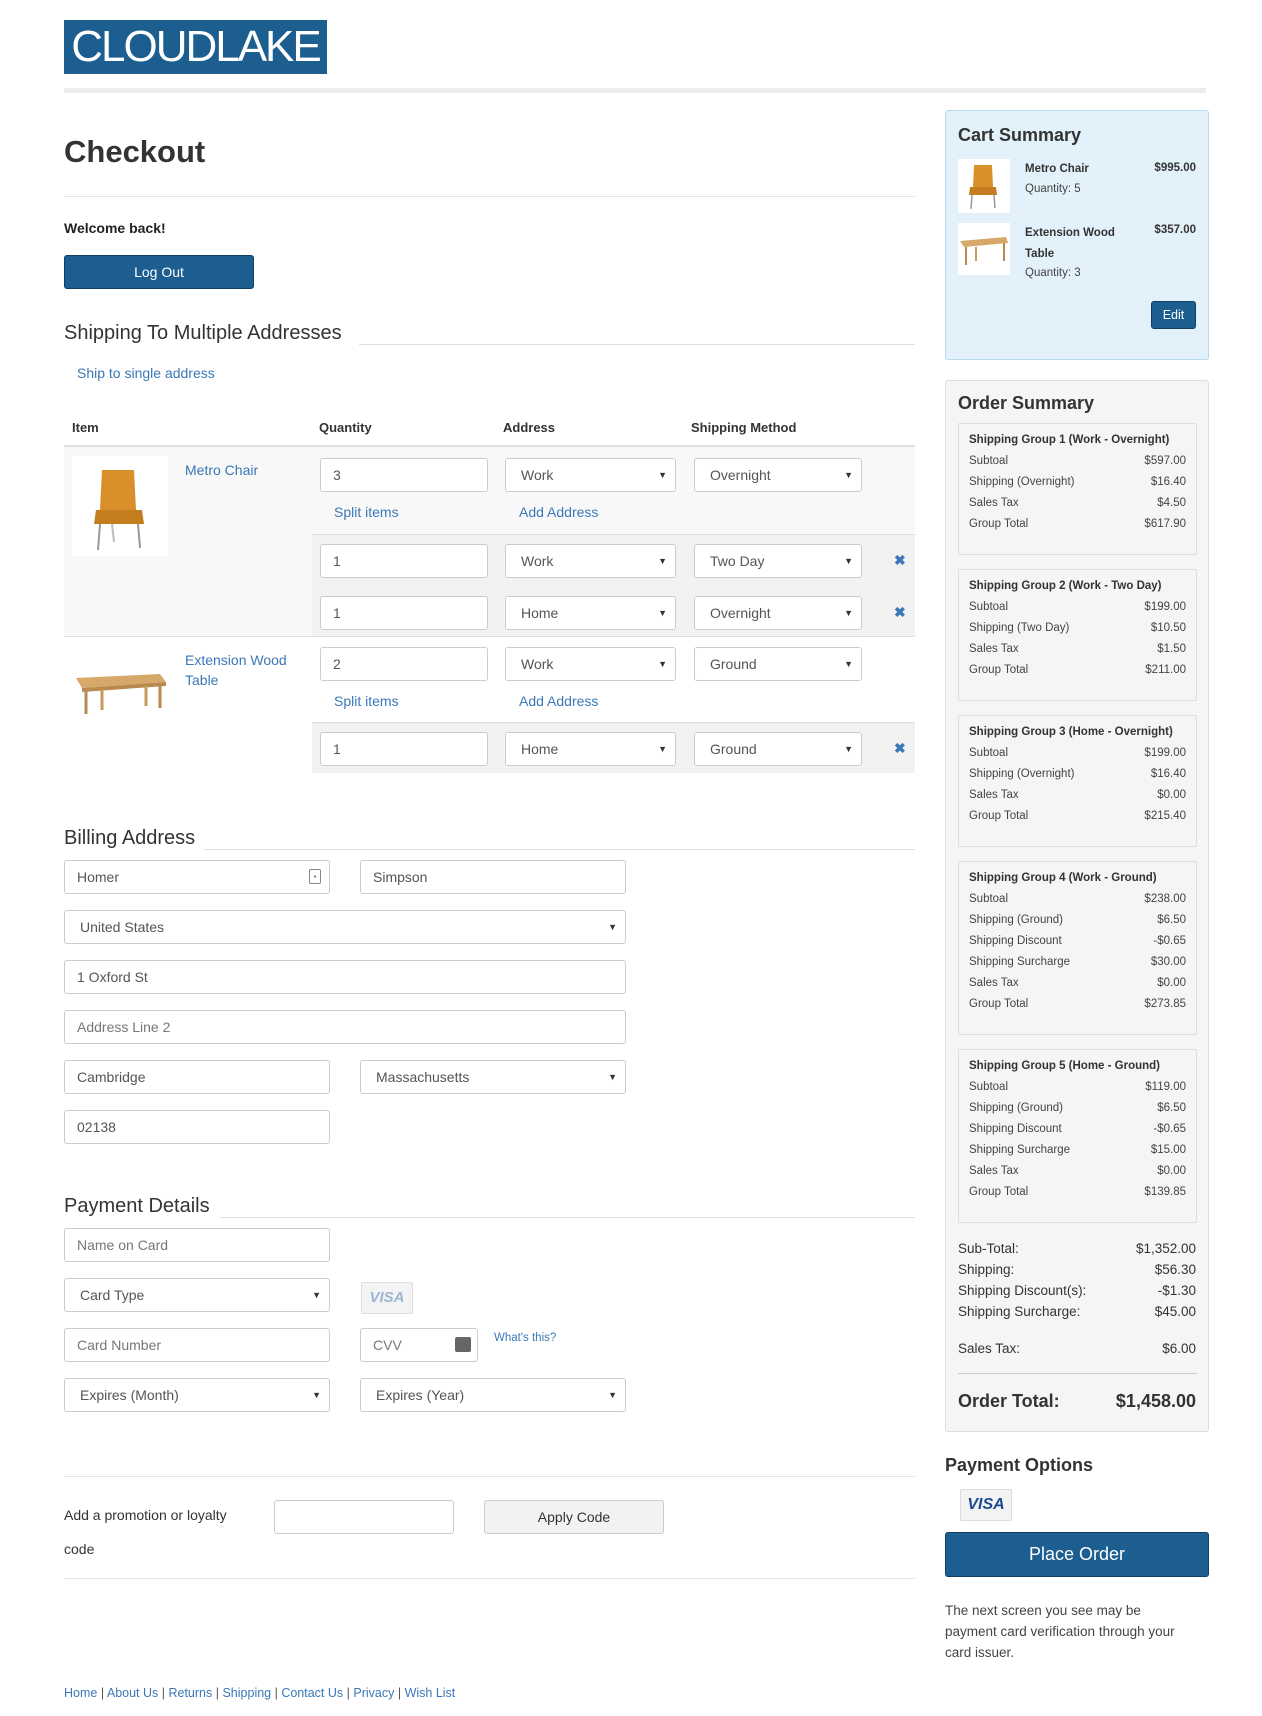 The width and height of the screenshot is (1262, 1716). What do you see at coordinates (373, 1693) in the screenshot?
I see `footer-link-privacy: Privacy` at bounding box center [373, 1693].